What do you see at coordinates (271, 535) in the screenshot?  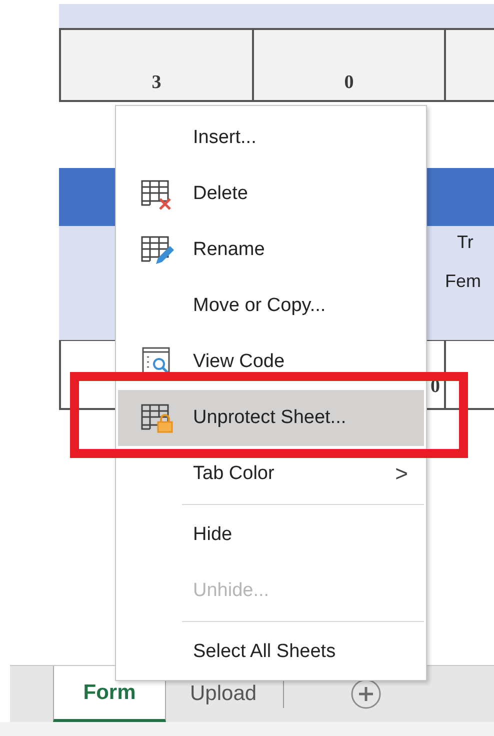 I see `menu-item: Hide` at bounding box center [271, 535].